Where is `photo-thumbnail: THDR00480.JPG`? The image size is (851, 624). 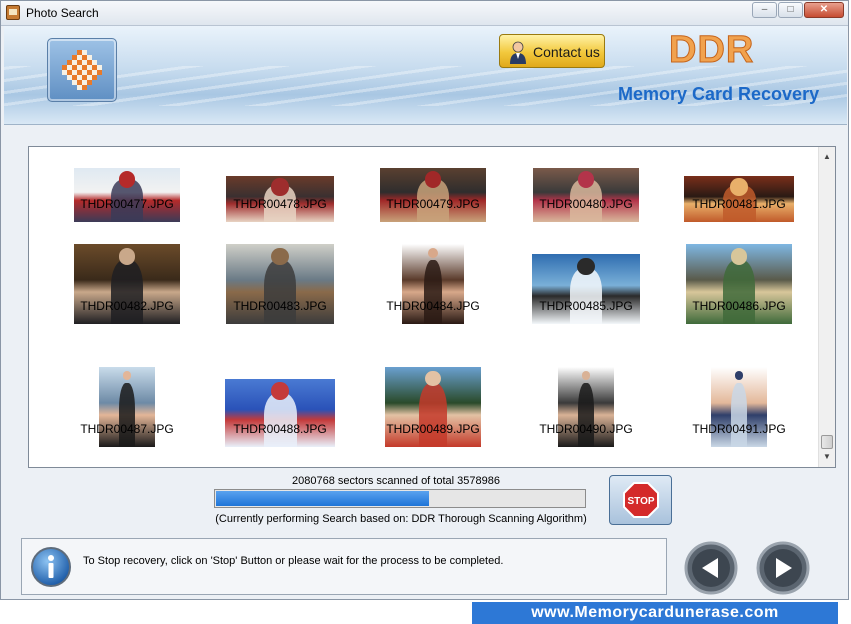
photo-thumbnail: THDR00480.JPG is located at coordinates (586, 184).